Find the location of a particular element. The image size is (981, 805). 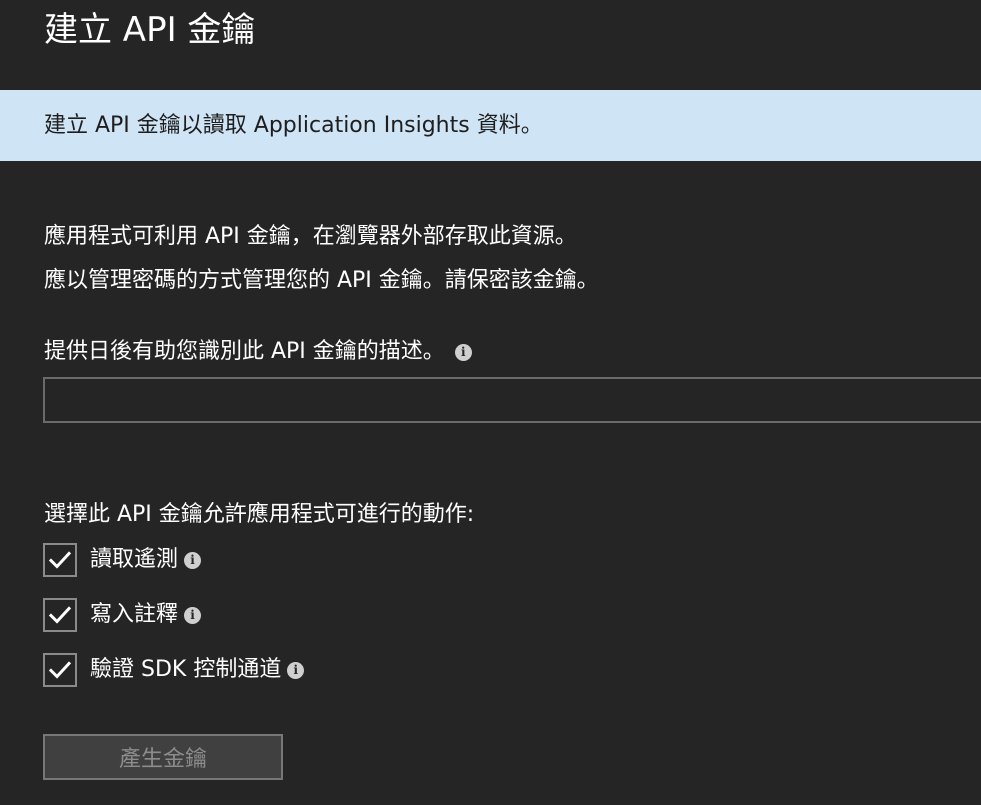

generate-key-button: 產生金鑰 is located at coordinates (163, 757).